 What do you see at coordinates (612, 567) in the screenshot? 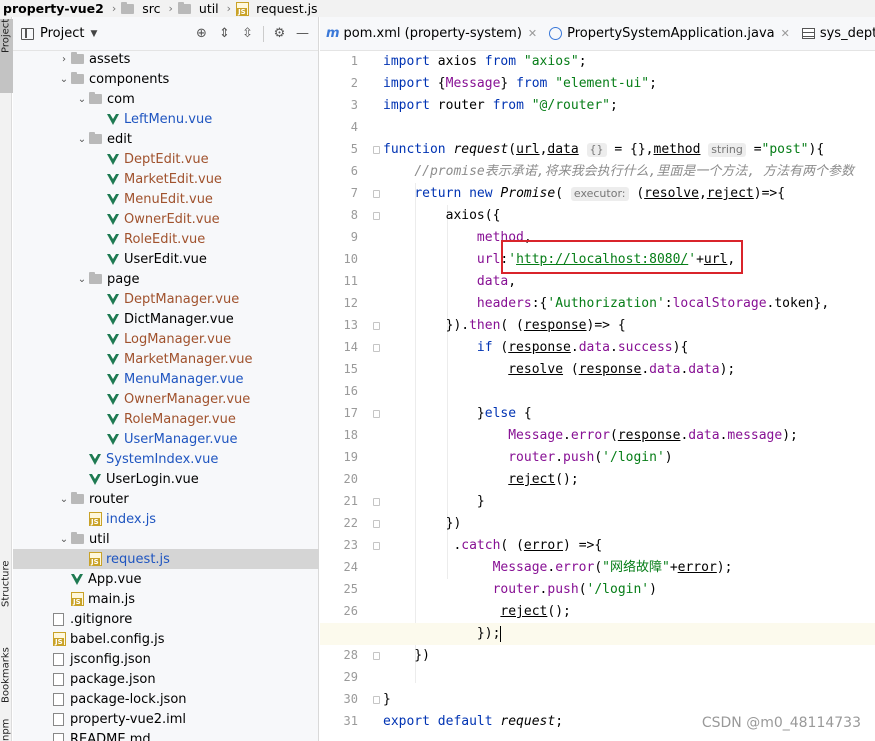
I see `code-line-24: Message.error("网络故障"+error);` at bounding box center [612, 567].